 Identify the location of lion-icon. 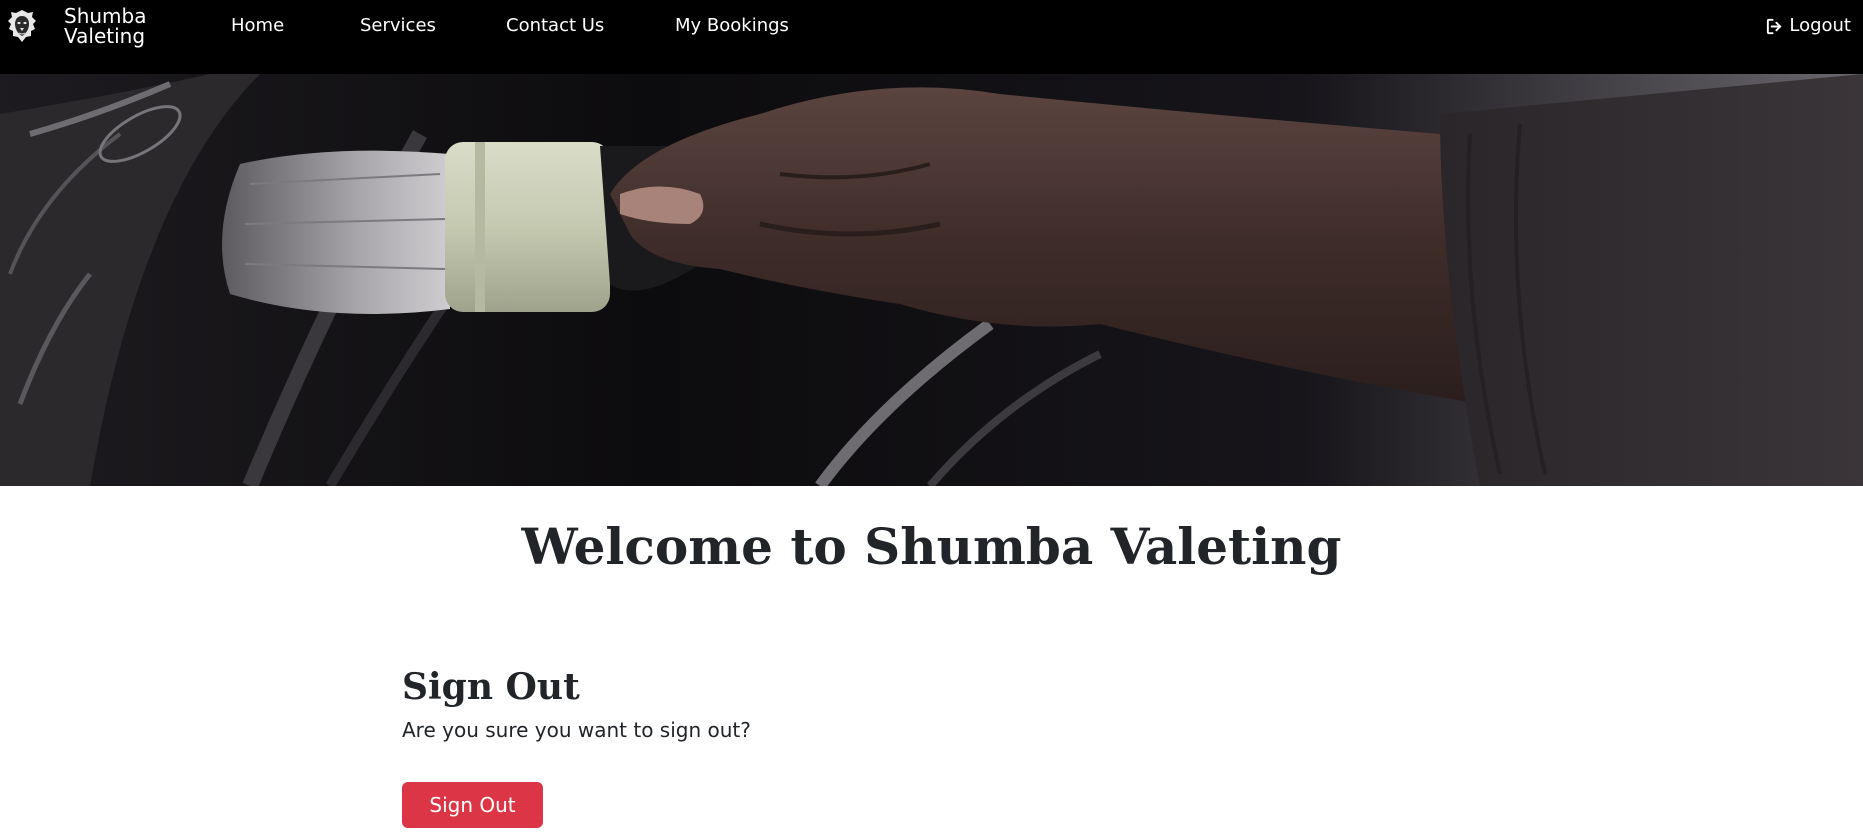
(22, 26).